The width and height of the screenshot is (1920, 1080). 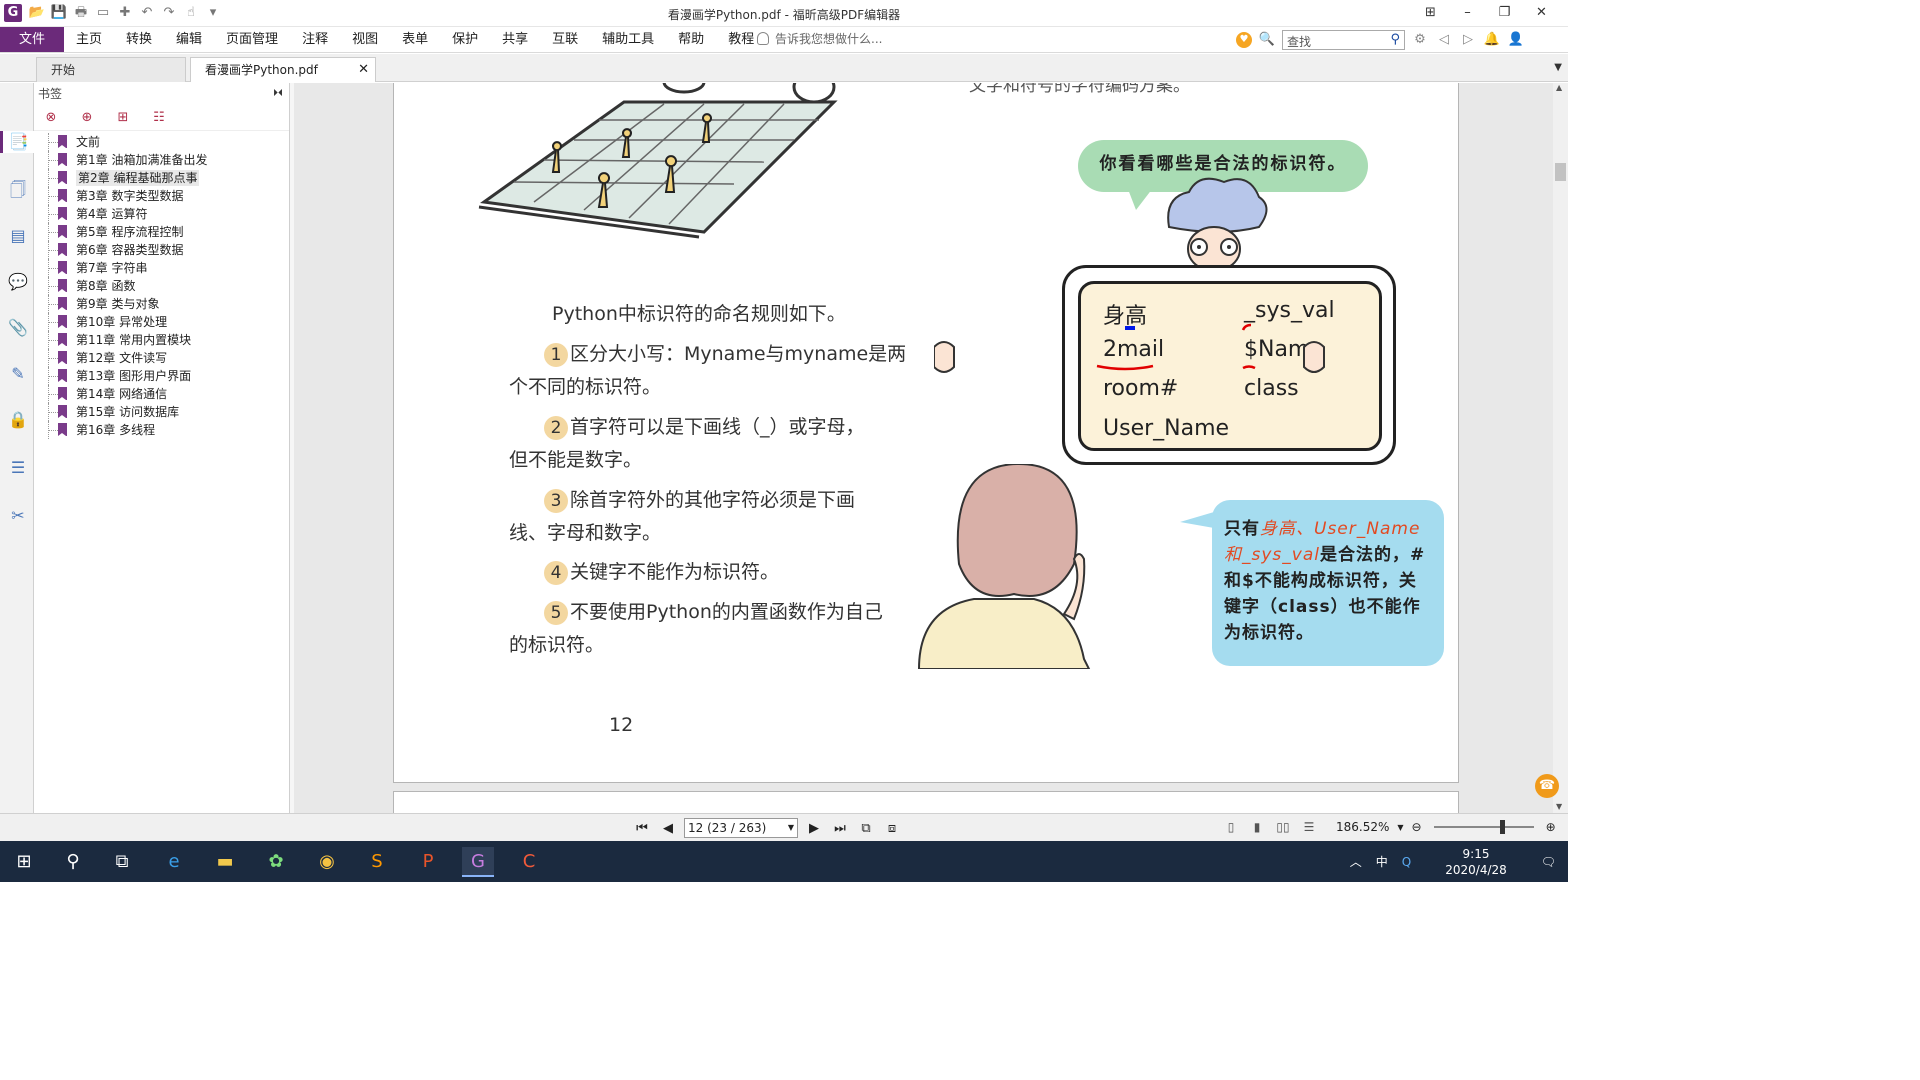 What do you see at coordinates (125, 412) in the screenshot?
I see `bookmark-item: 第15章 访问数据库` at bounding box center [125, 412].